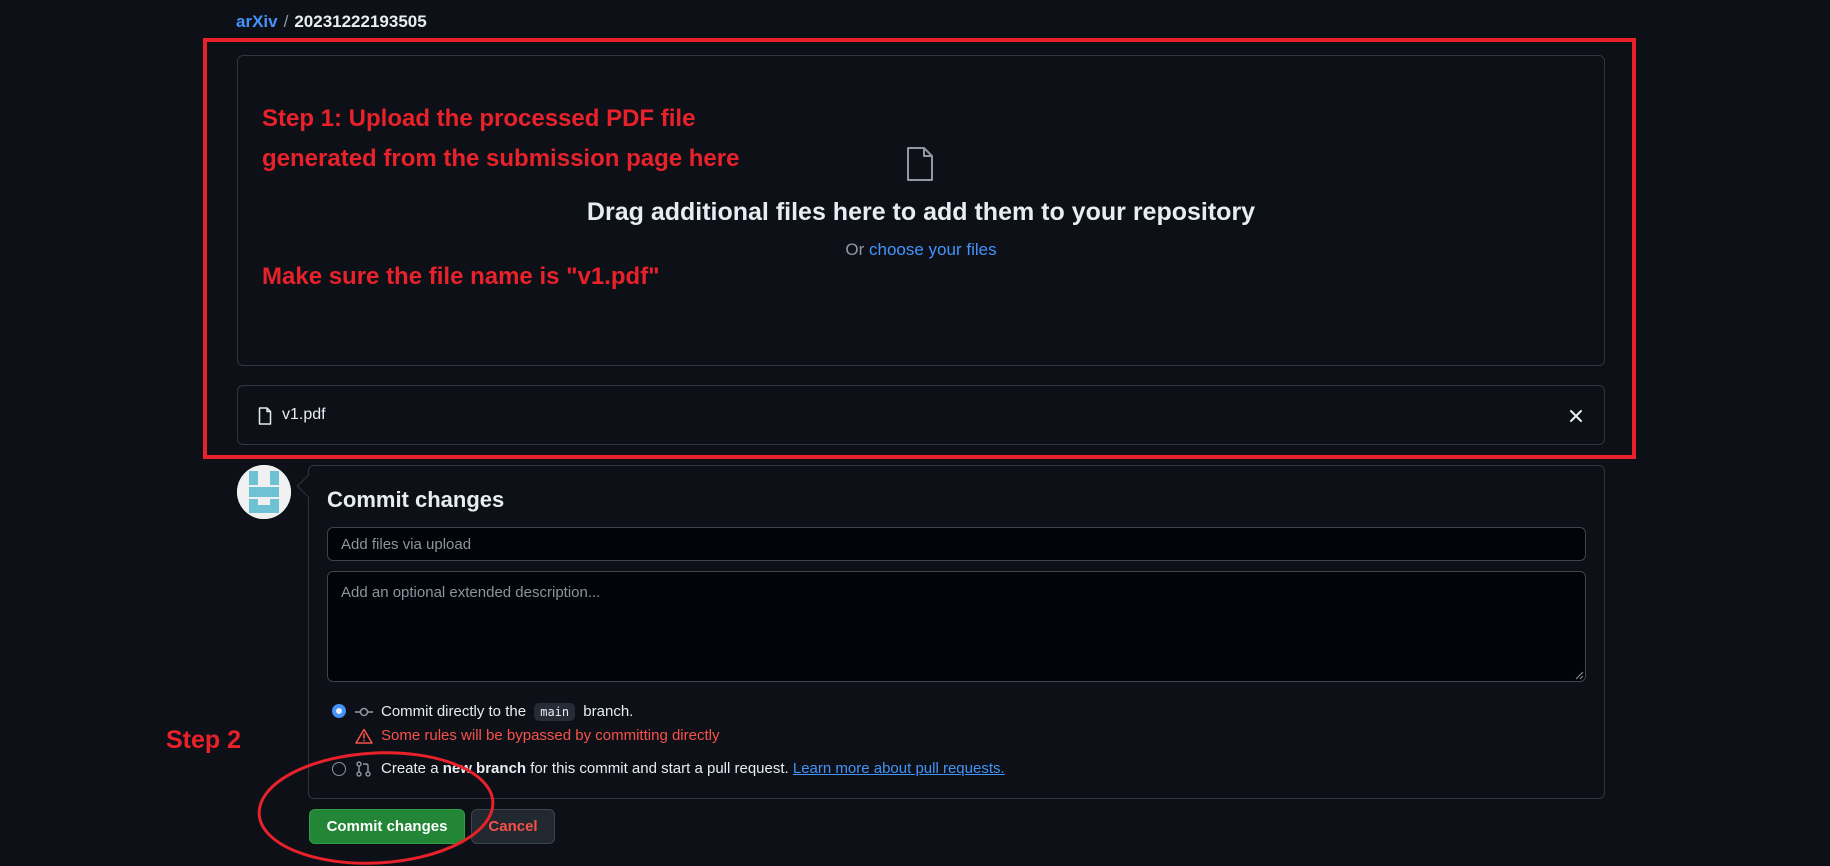  Describe the element at coordinates (608, 711) in the screenshot. I see `commit-direct-suffix: branch.` at that location.